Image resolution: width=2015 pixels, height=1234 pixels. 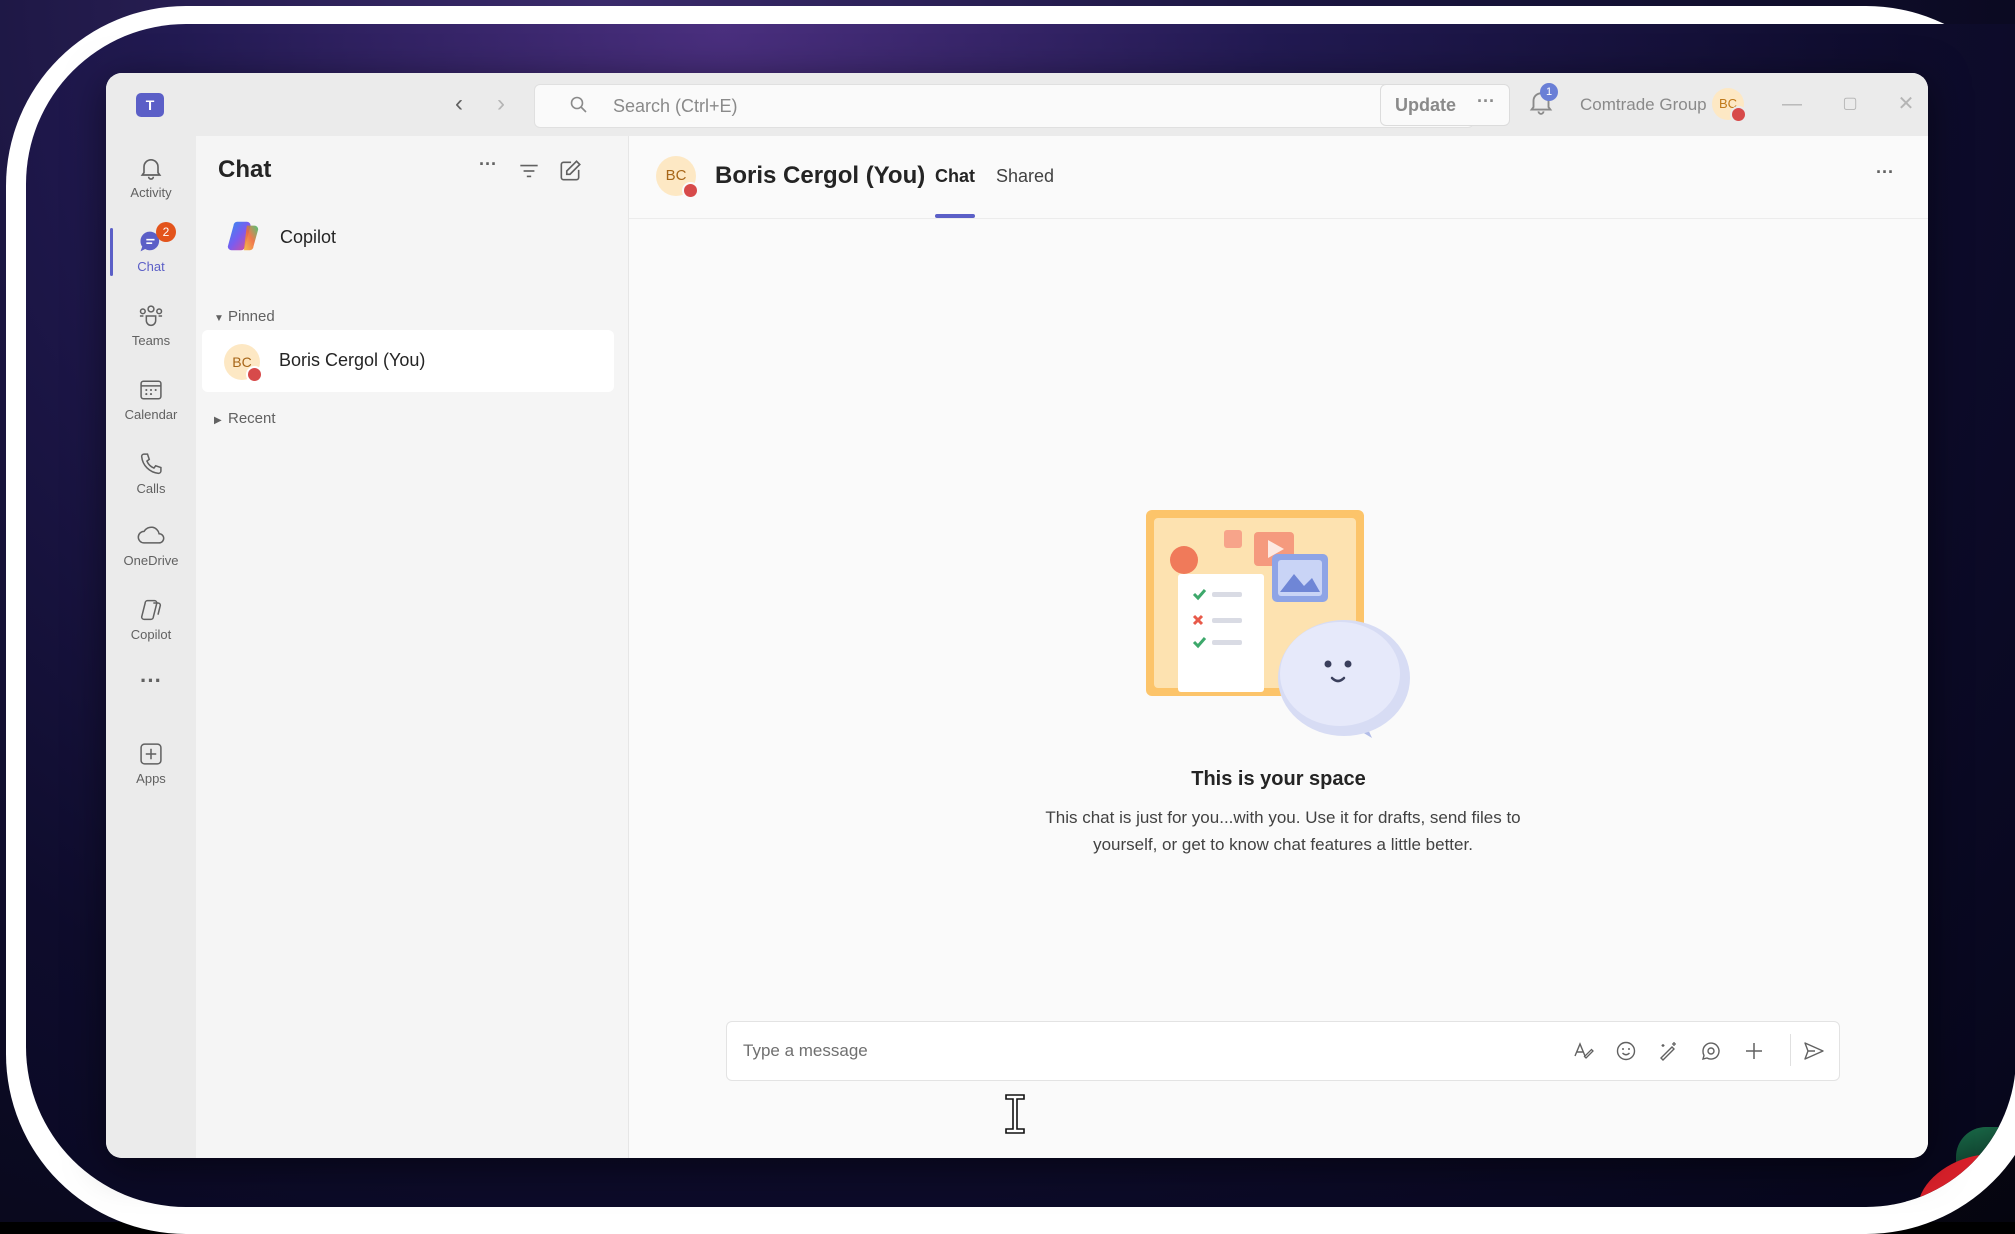 I want to click on tab-shared: Shared, so click(x=1025, y=176).